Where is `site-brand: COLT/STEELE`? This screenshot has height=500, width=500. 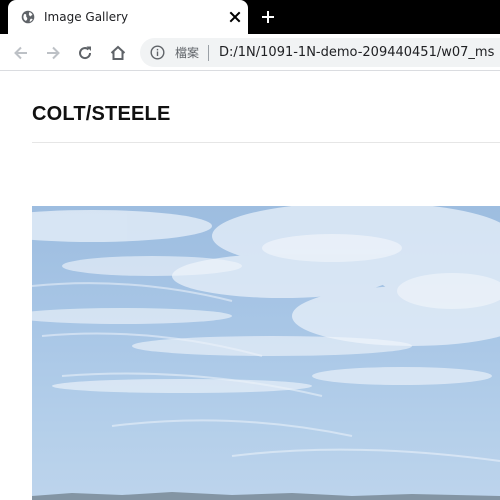 site-brand: COLT/STEELE is located at coordinates (101, 114).